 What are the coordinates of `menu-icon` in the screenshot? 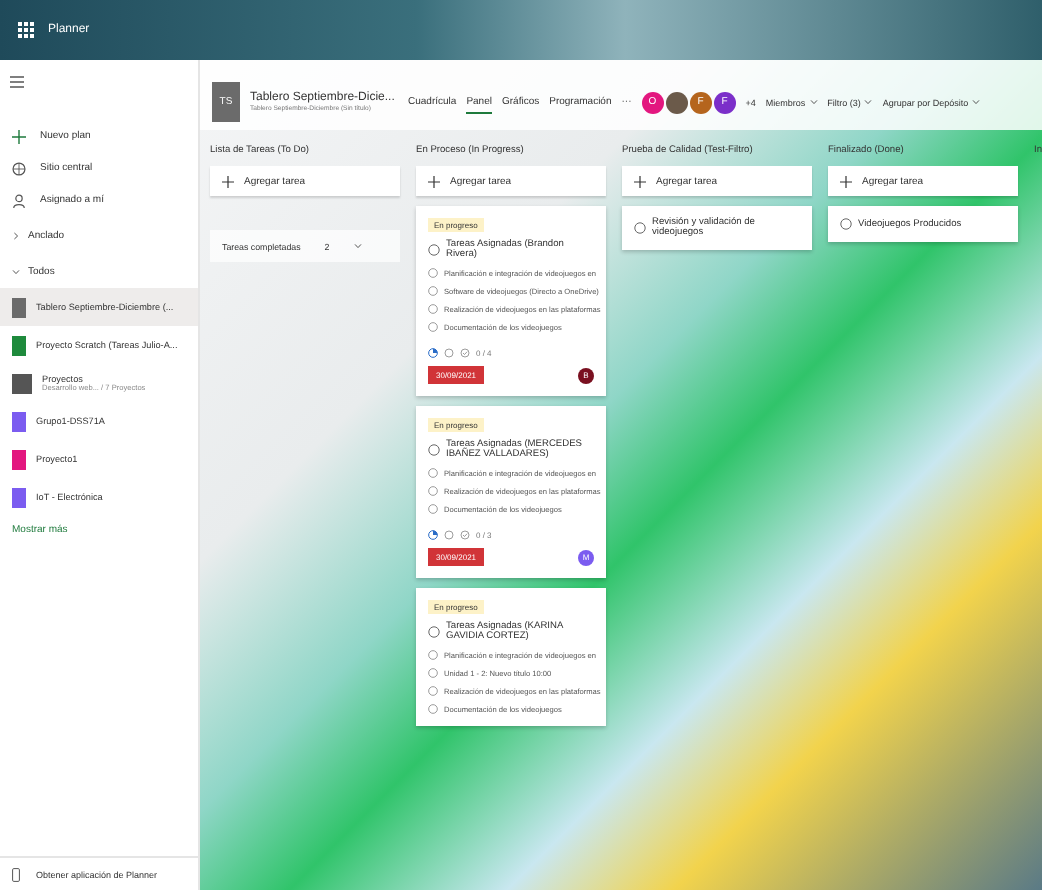 It's located at (17, 82).